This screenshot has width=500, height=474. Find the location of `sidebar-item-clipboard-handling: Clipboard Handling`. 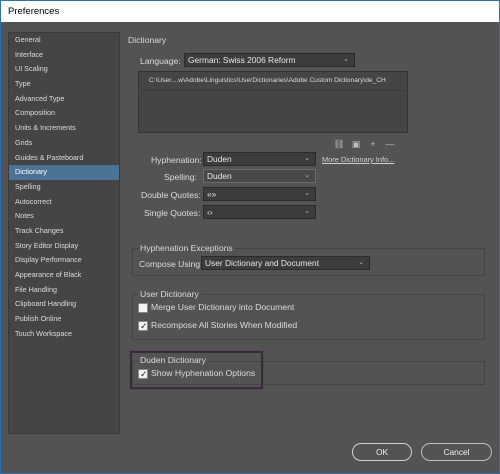

sidebar-item-clipboard-handling: Clipboard Handling is located at coordinates (64, 304).